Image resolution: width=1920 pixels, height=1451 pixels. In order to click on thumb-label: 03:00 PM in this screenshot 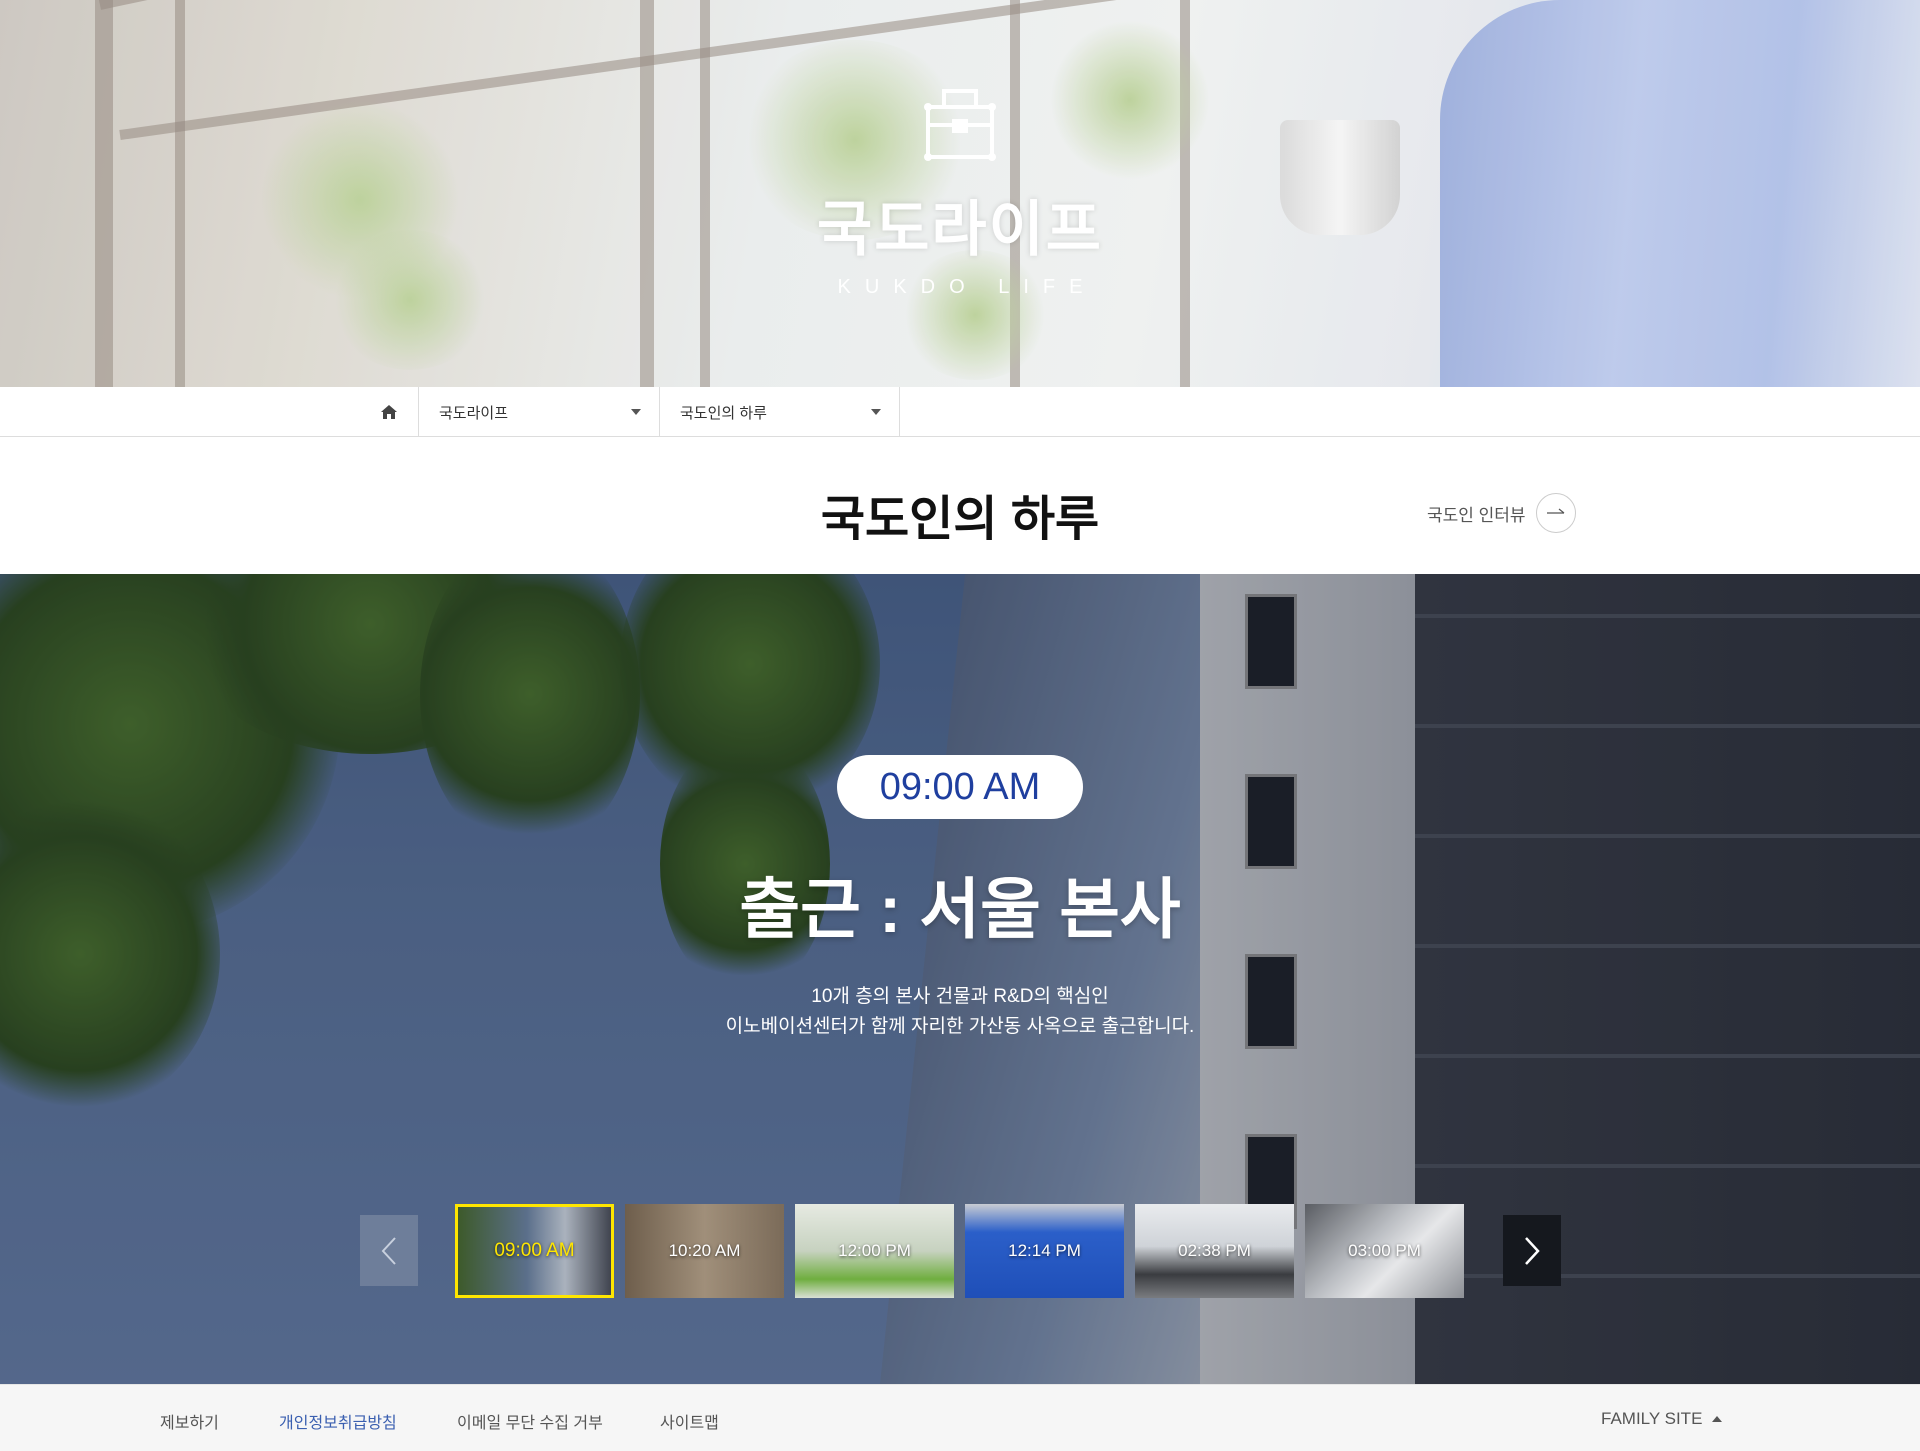, I will do `click(1384, 1250)`.